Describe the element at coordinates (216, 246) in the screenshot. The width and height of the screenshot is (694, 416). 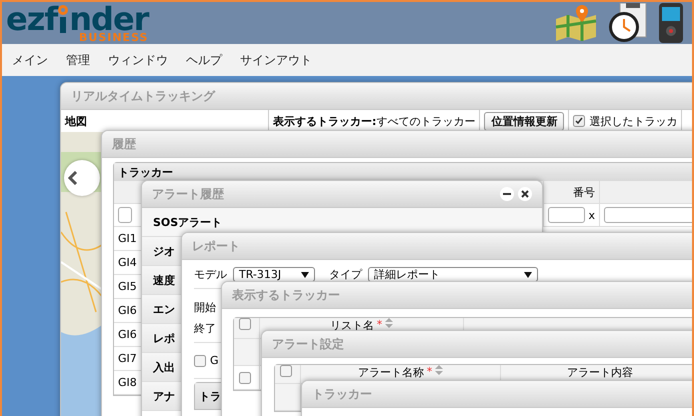
I see `window-title: レポート` at that location.